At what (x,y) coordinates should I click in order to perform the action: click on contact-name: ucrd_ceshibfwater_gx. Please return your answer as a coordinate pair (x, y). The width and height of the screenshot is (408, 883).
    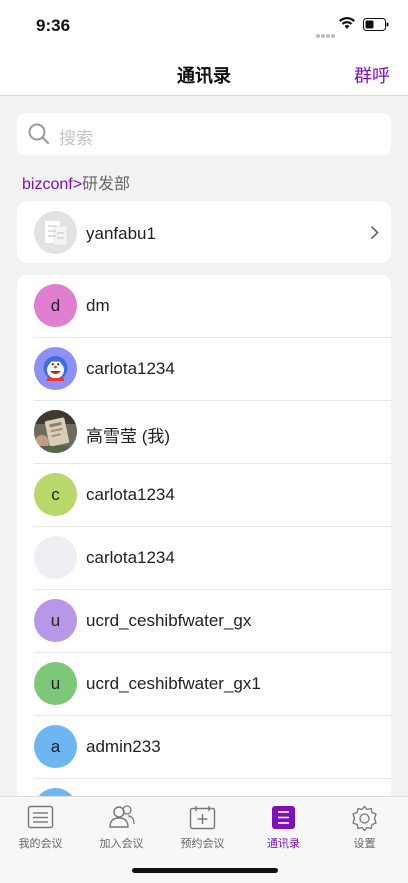
    Looking at the image, I should click on (169, 620).